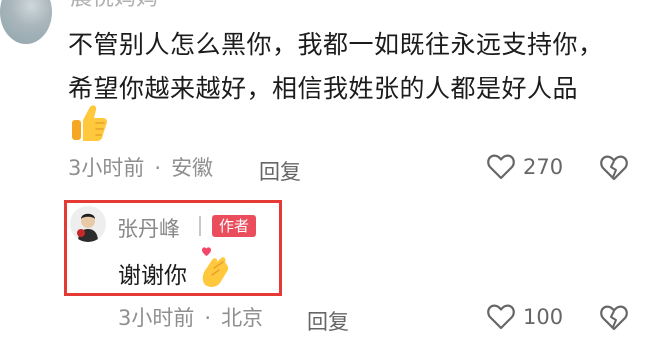  Describe the element at coordinates (543, 317) in the screenshot. I see `author-like-count: 100` at that location.